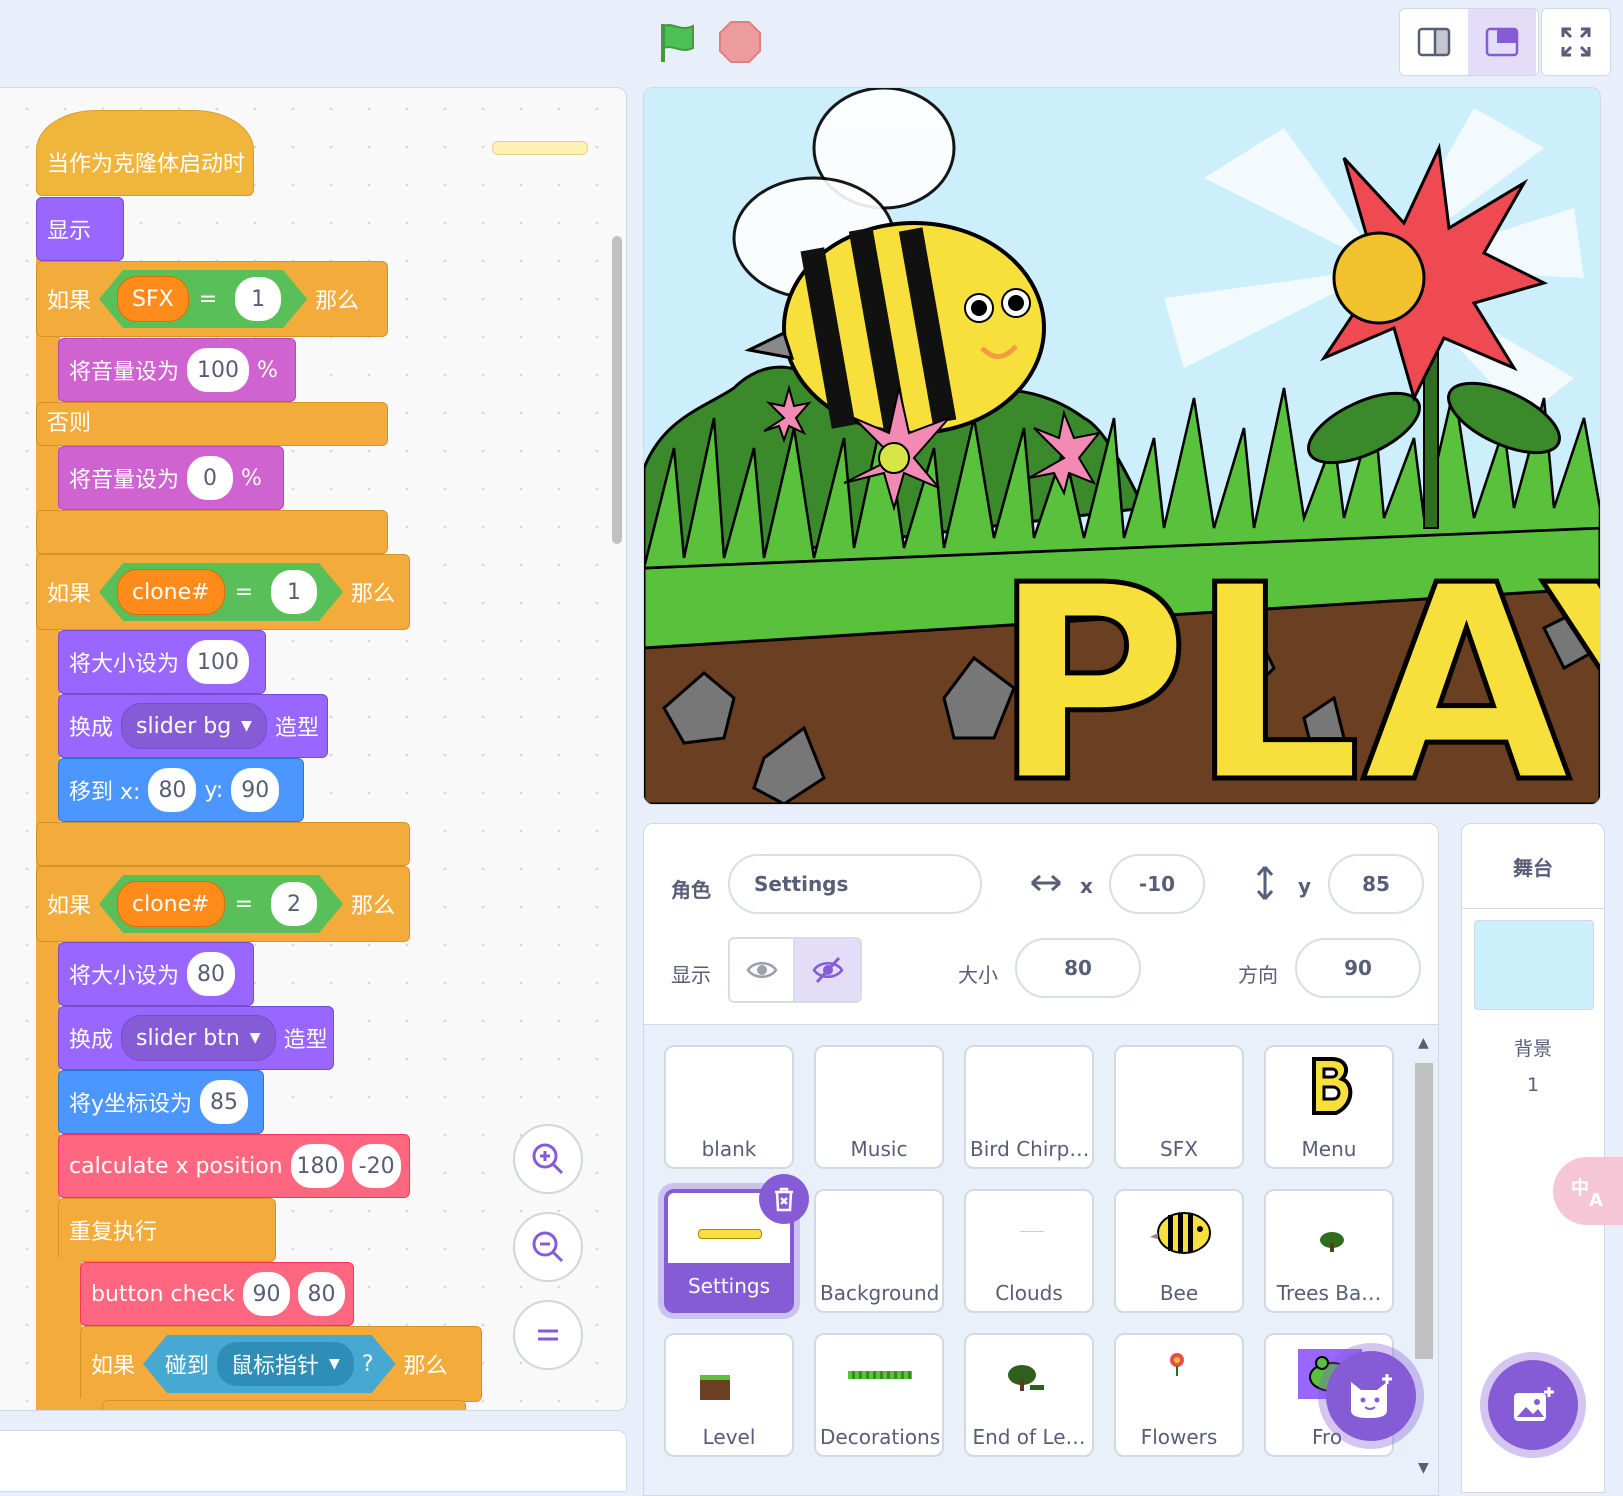  What do you see at coordinates (156, 974) in the screenshot?
I see `set-size-block: 将大小设为 80` at bounding box center [156, 974].